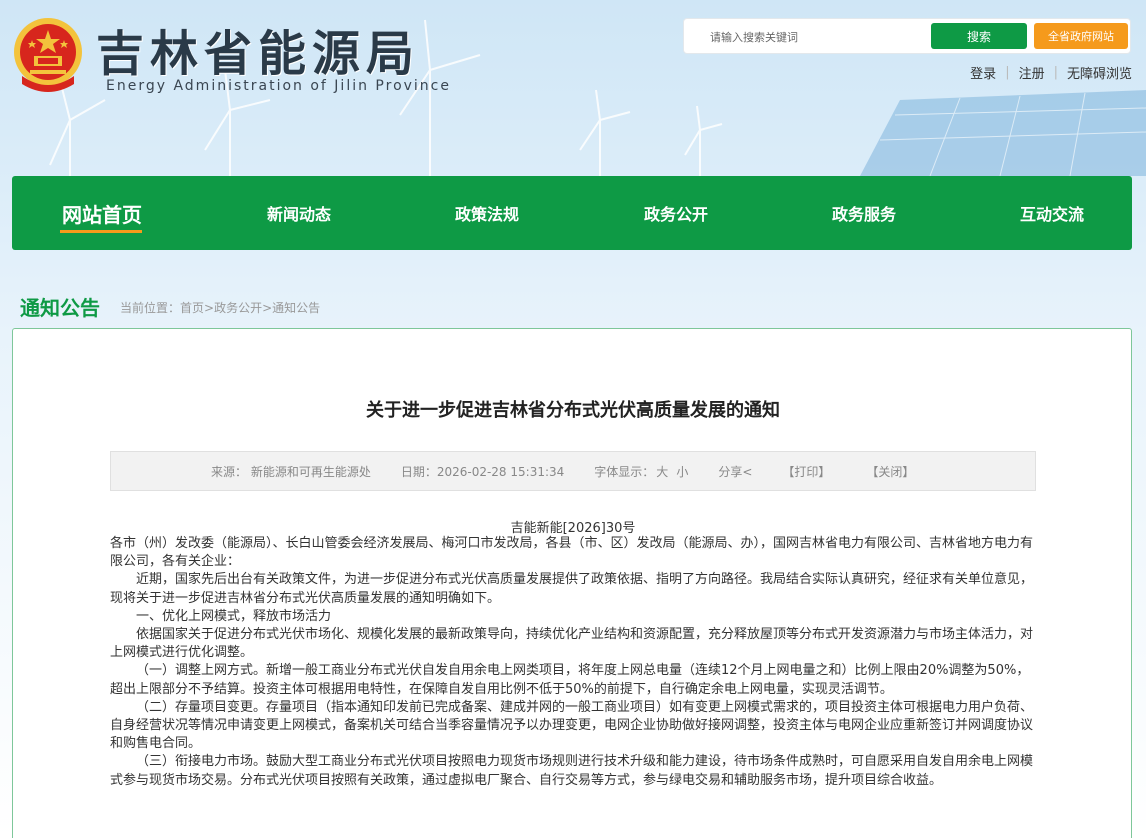 This screenshot has width=1146, height=838. What do you see at coordinates (806, 471) in the screenshot?
I see `print-button: 【打印】` at bounding box center [806, 471].